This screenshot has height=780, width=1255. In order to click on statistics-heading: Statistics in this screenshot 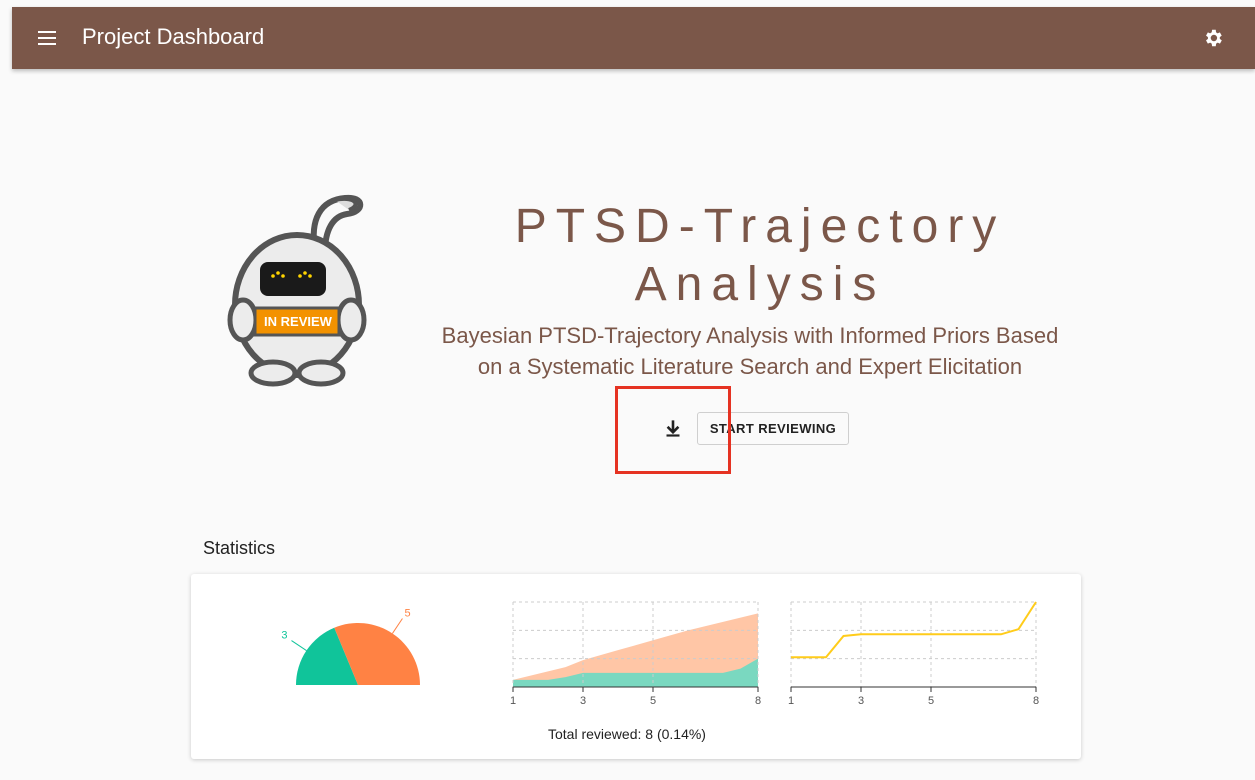, I will do `click(239, 548)`.